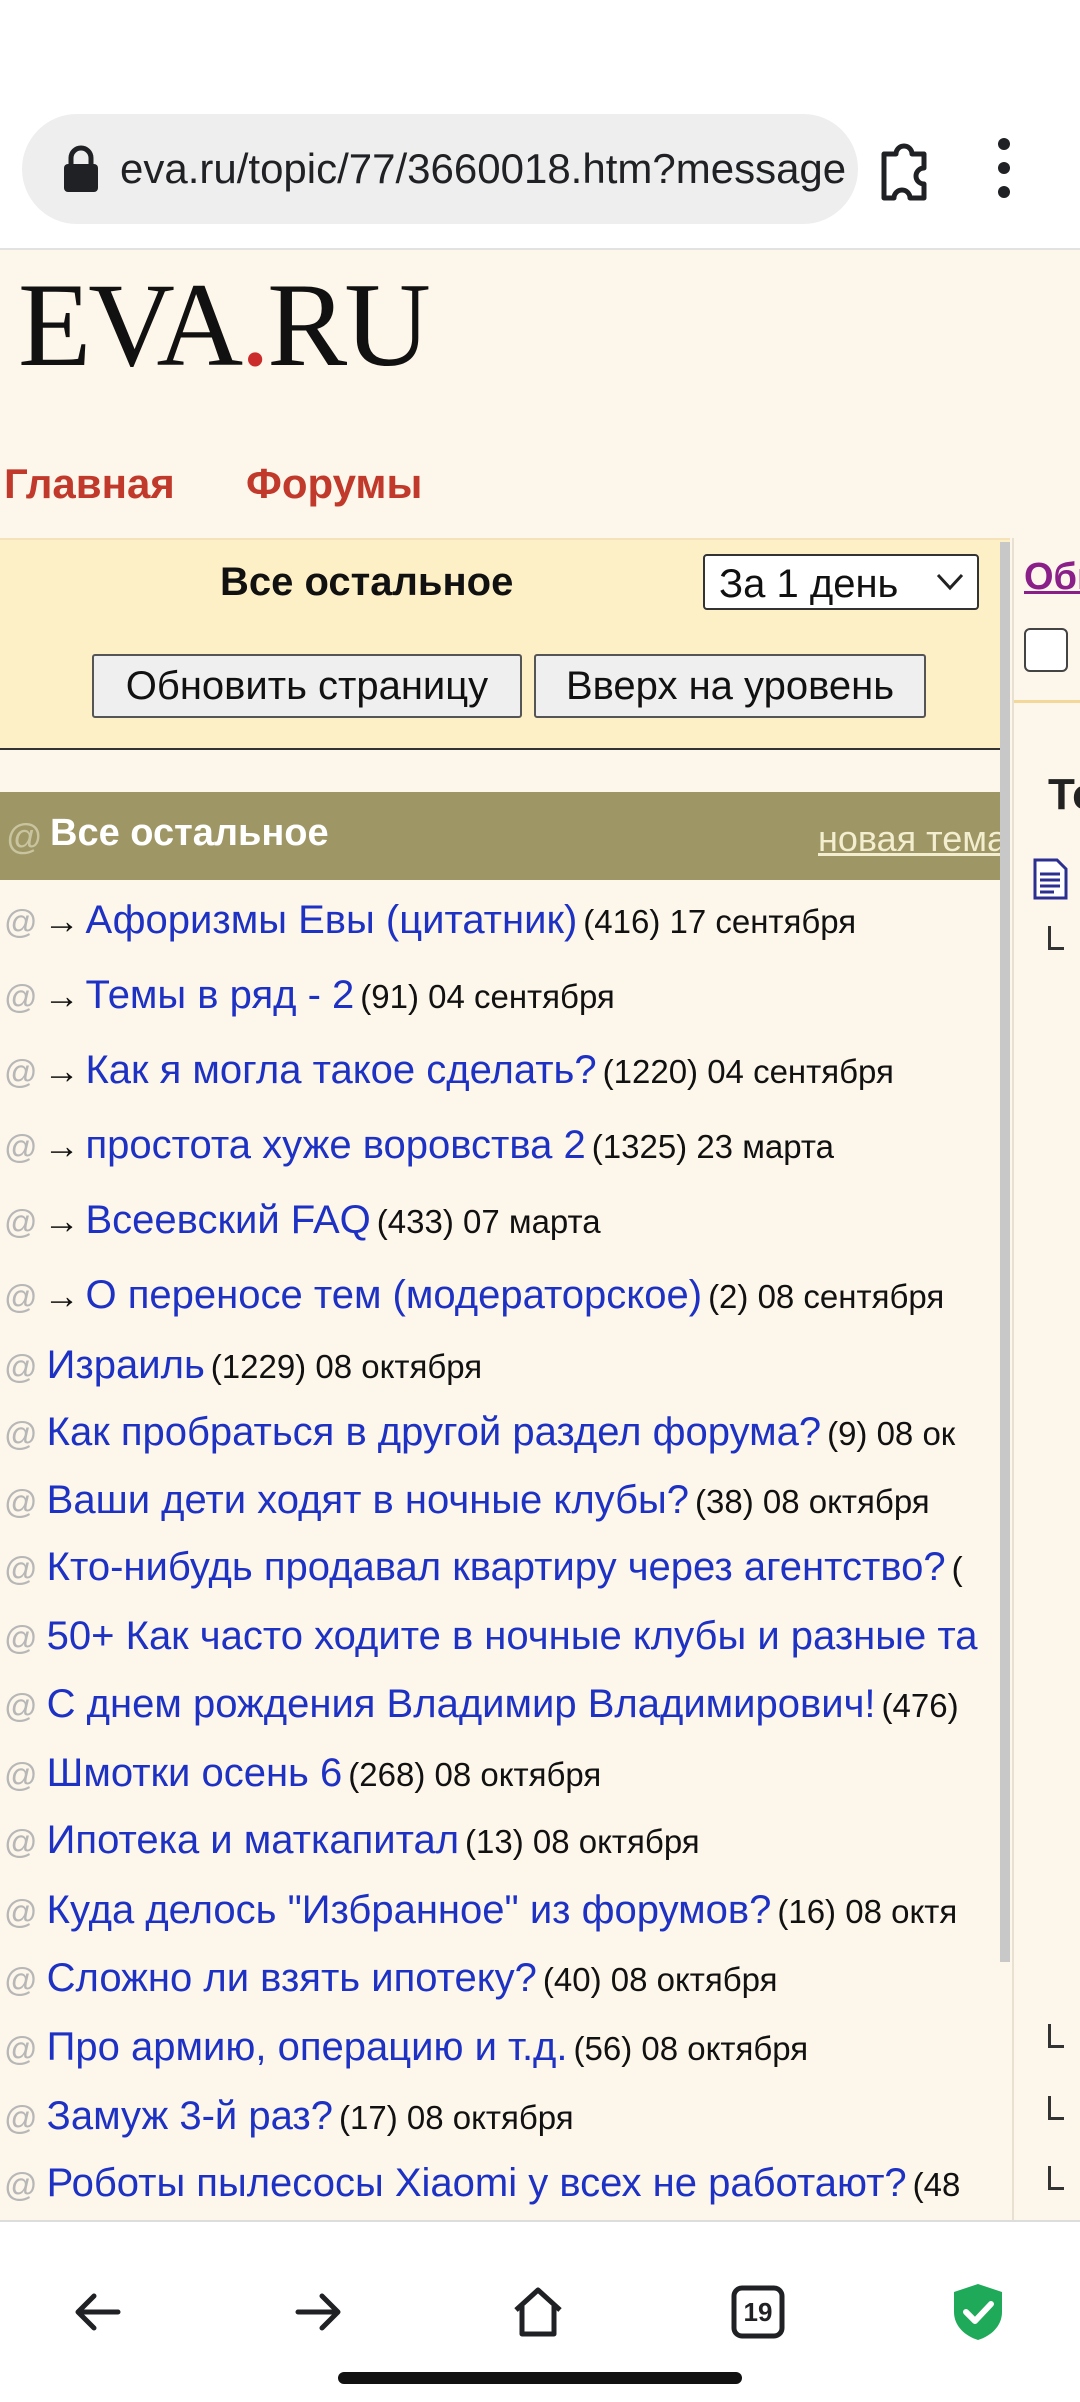 The width and height of the screenshot is (1080, 2402). Describe the element at coordinates (461, 1704) in the screenshot. I see `topic-link: С днем рождения Владимир Владимирович!` at that location.